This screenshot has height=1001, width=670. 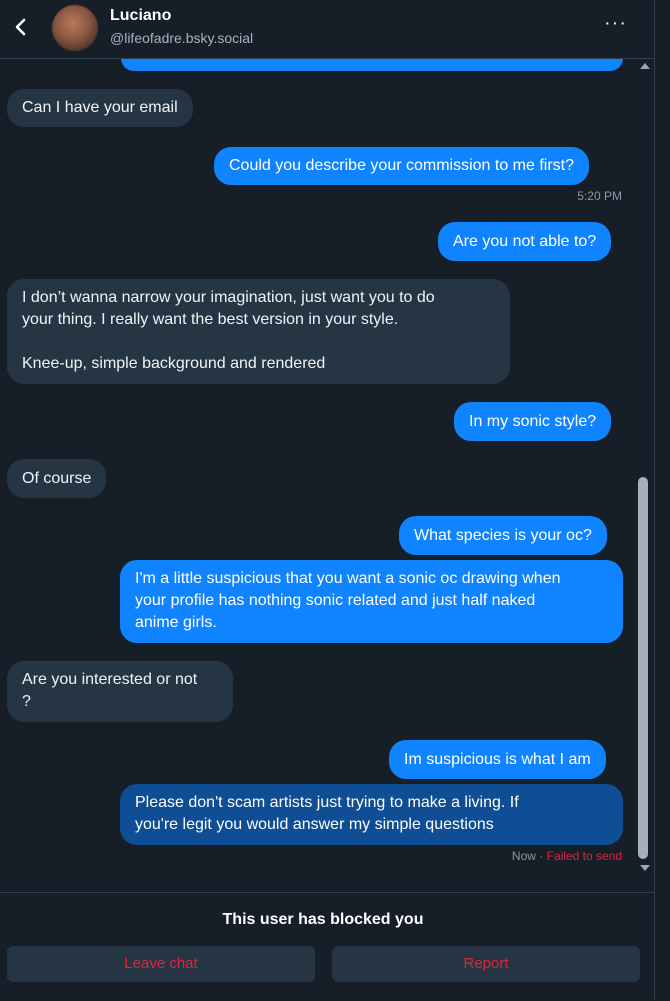 I want to click on scrollbar, so click(x=645, y=469).